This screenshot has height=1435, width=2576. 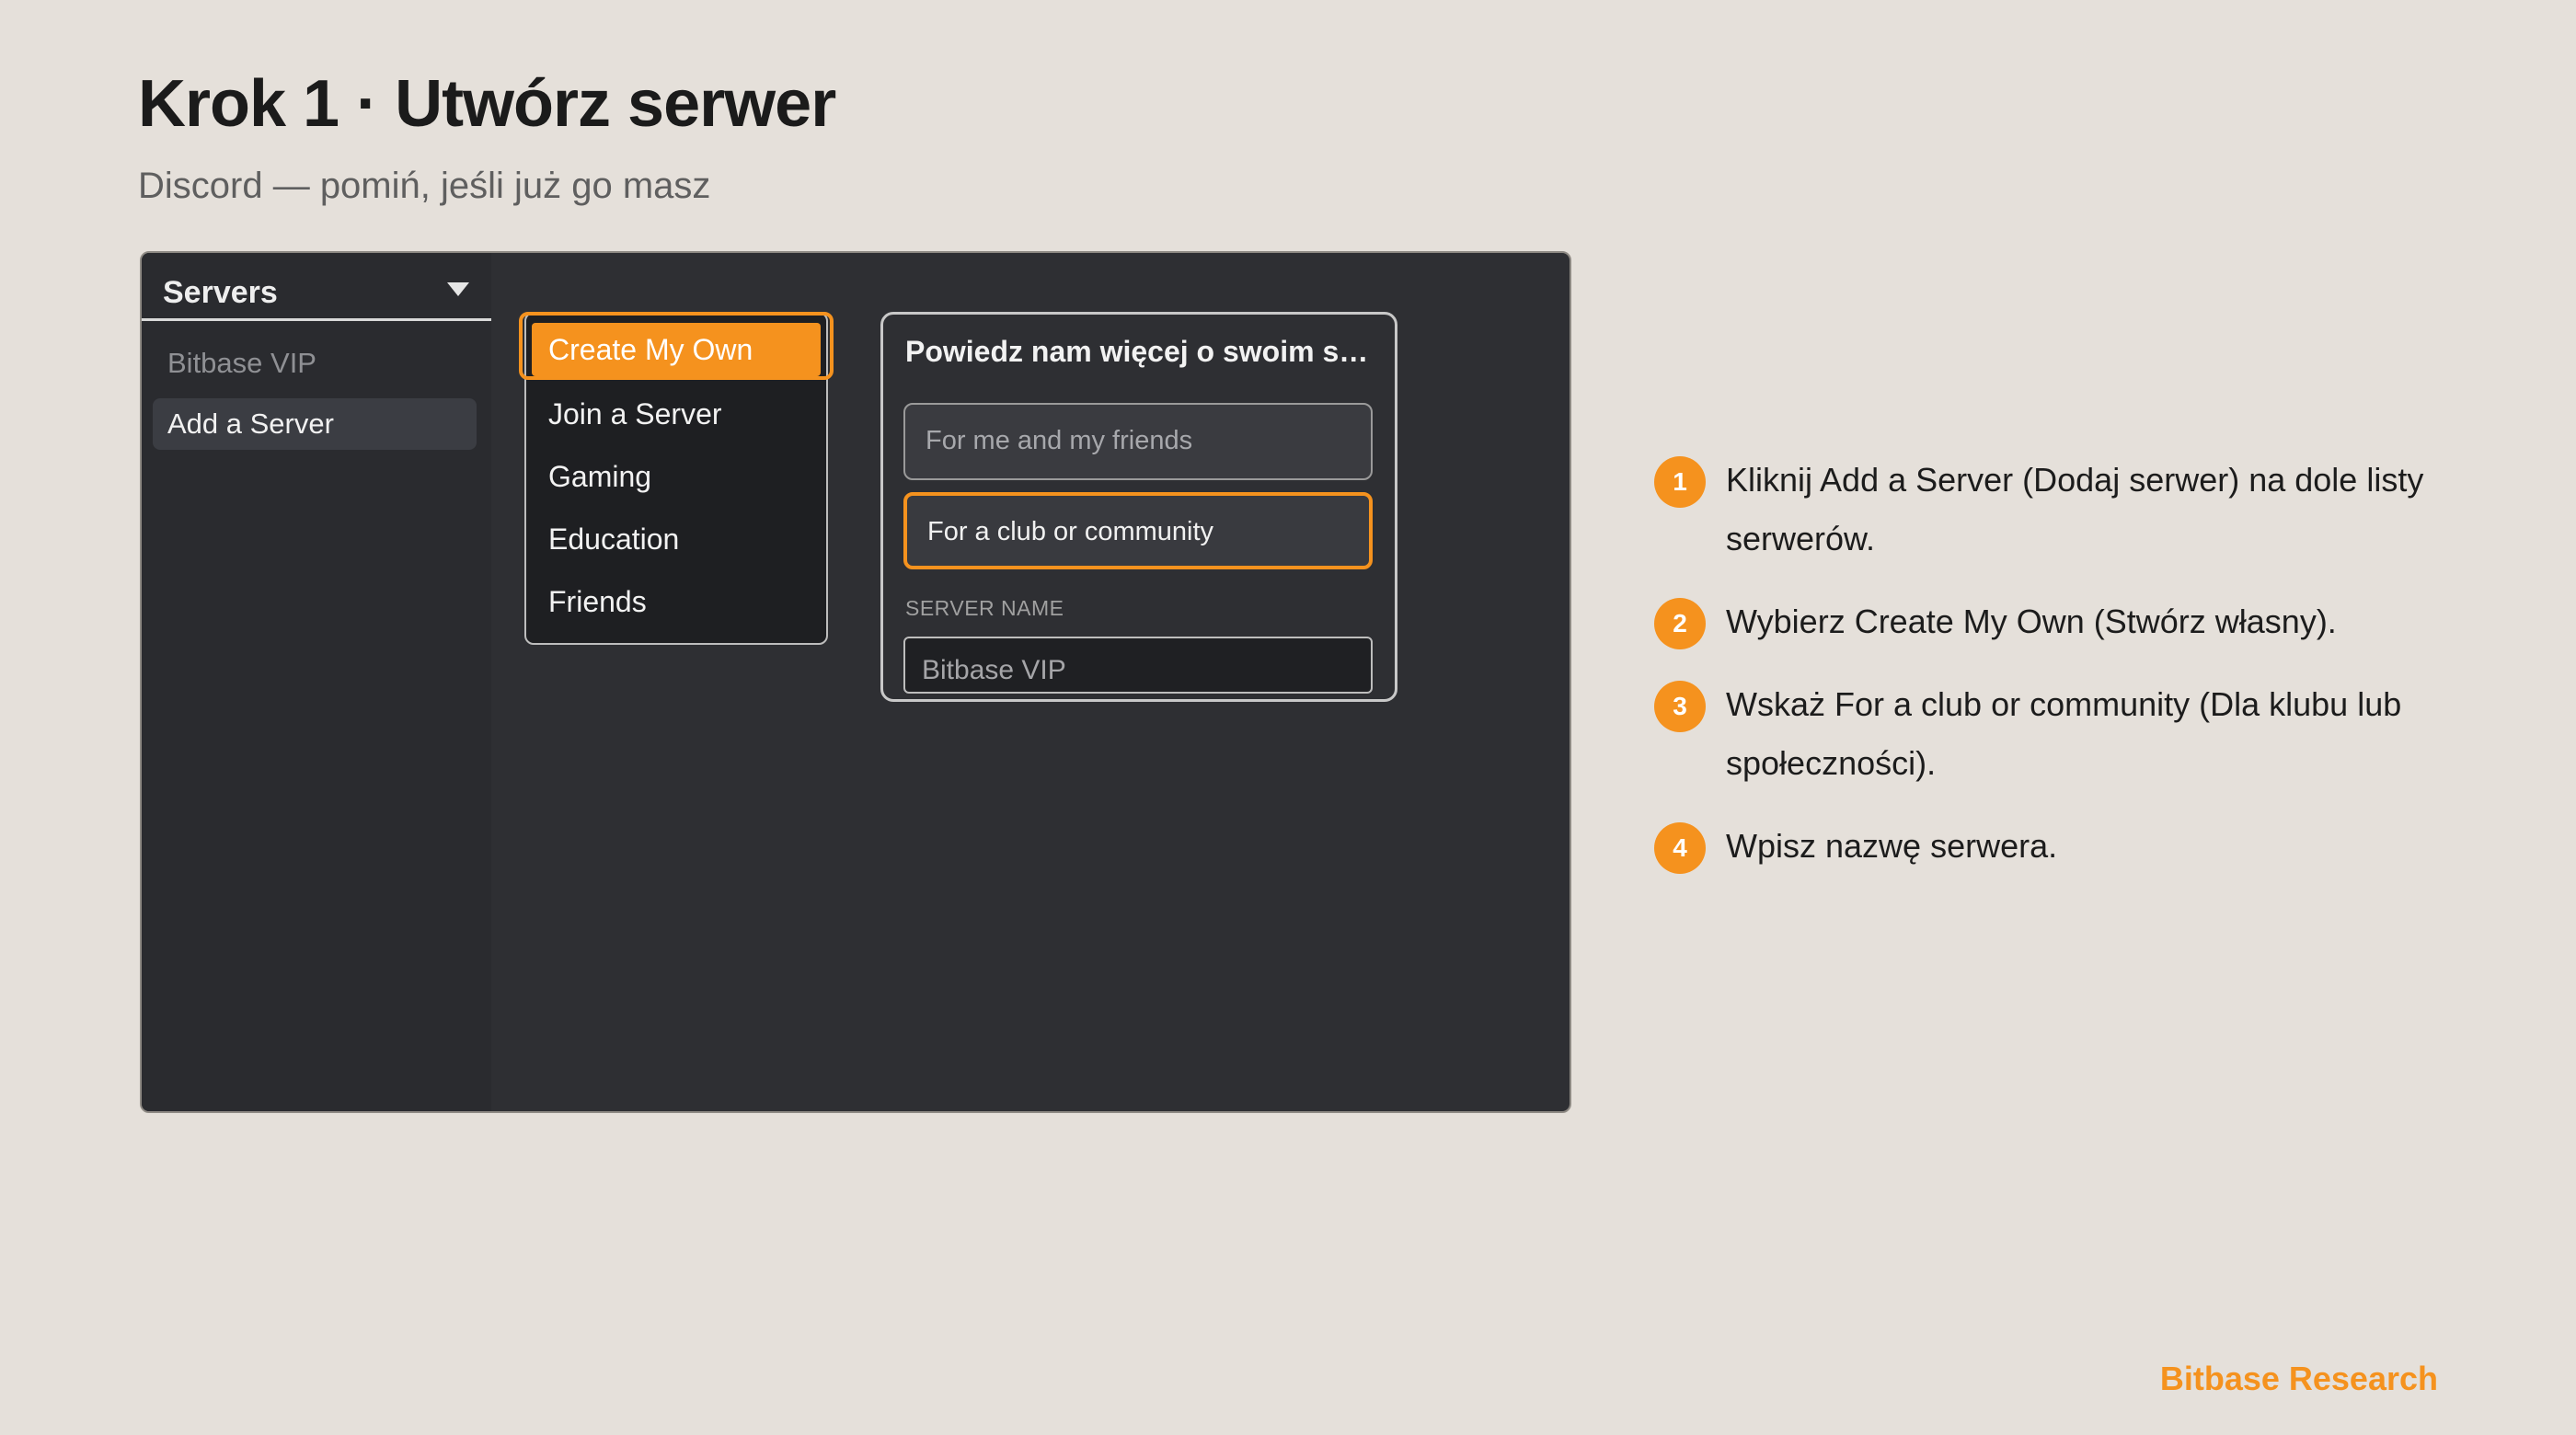 I want to click on step-number-badge: 4, so click(x=1680, y=848).